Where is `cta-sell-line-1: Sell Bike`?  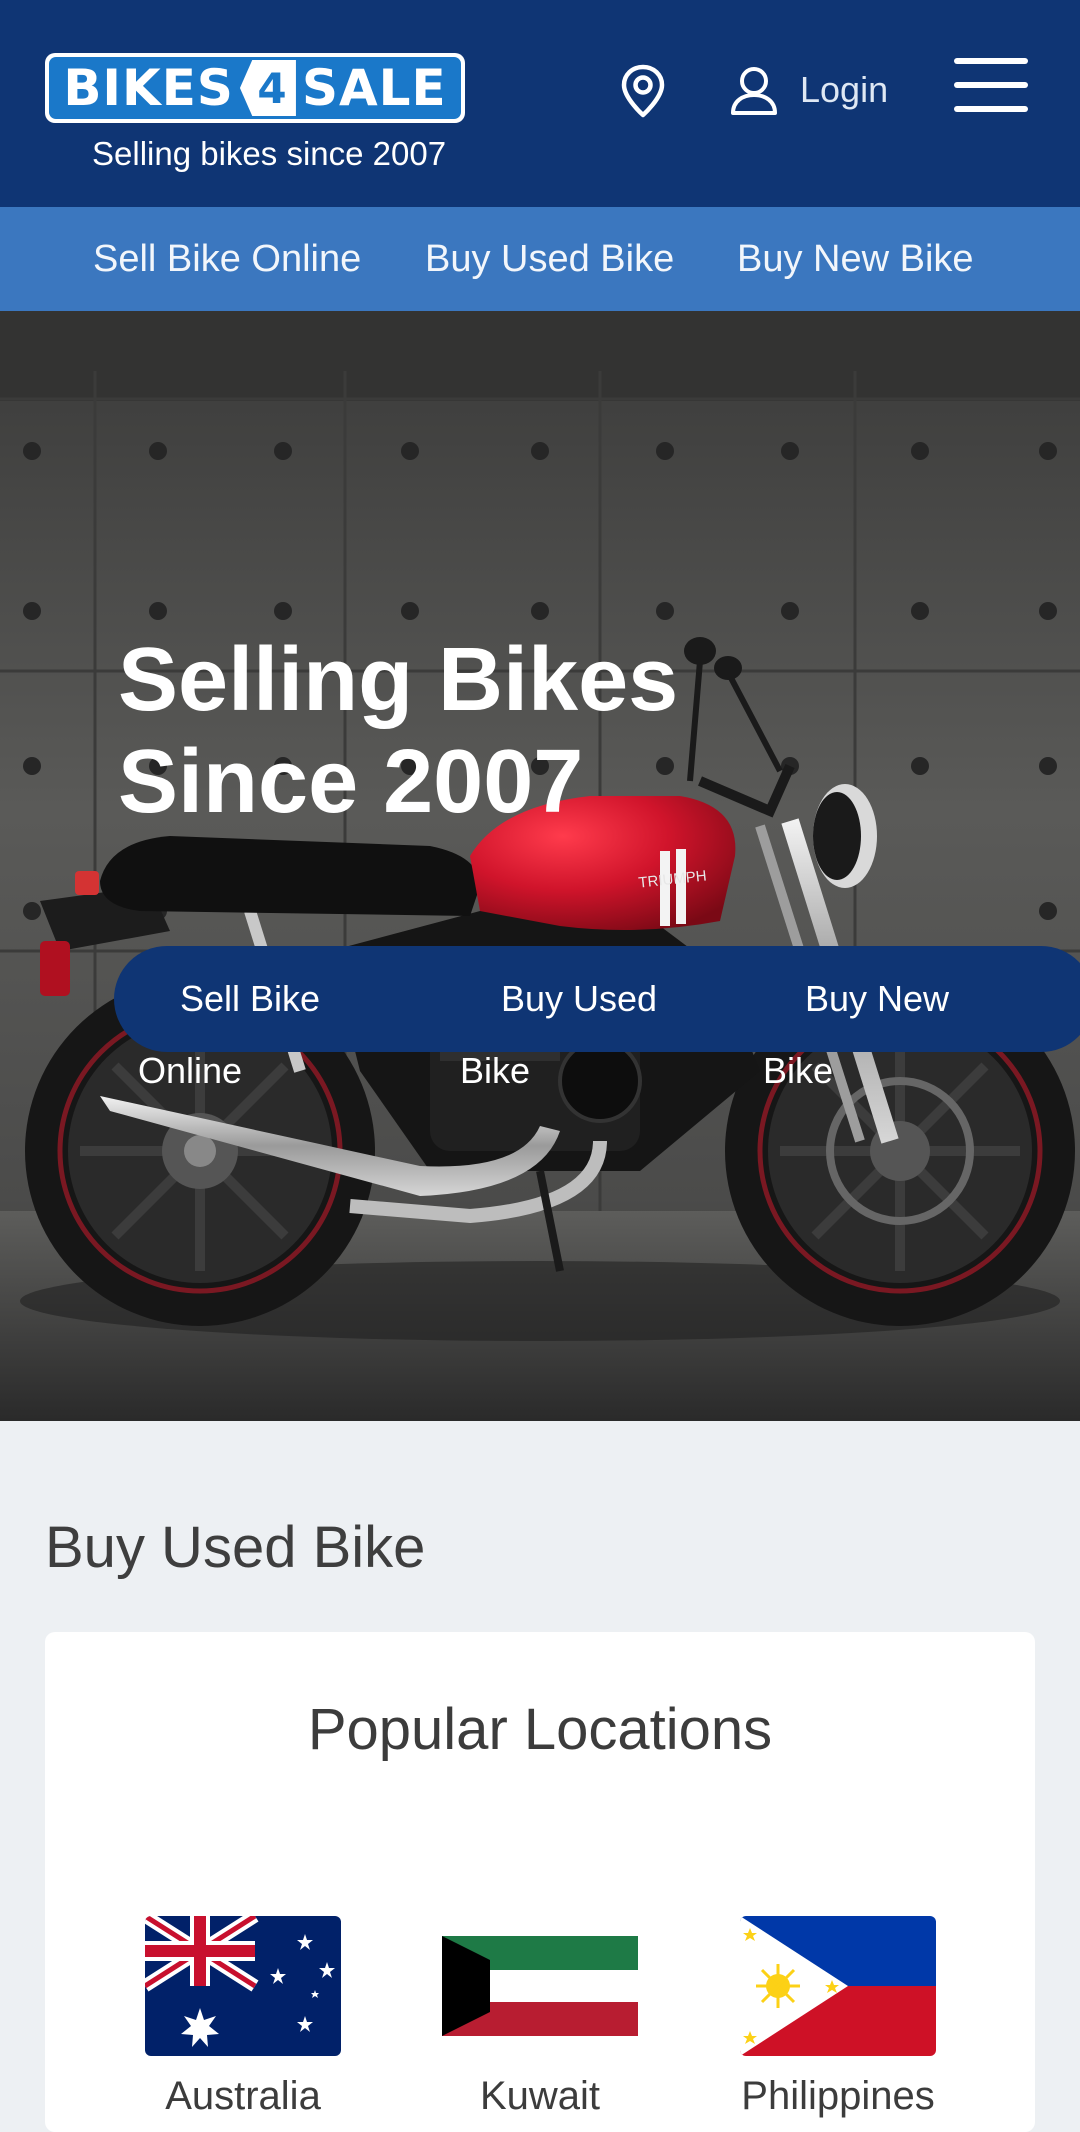 cta-sell-line-1: Sell Bike is located at coordinates (250, 998).